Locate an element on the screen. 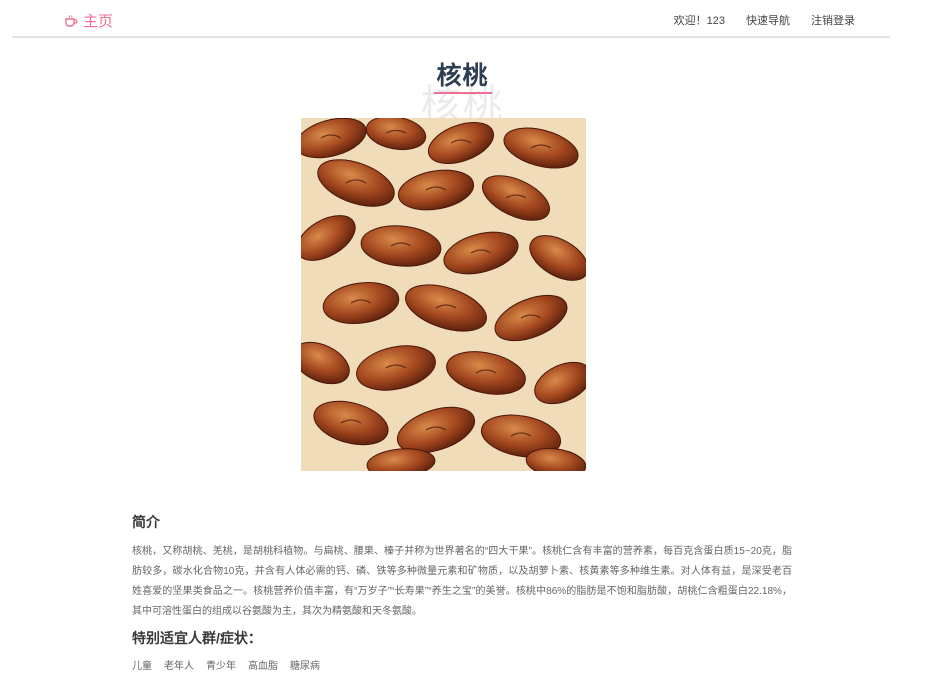 Image resolution: width=925 pixels, height=684 pixels. quick-nav-link: 快速导航 is located at coordinates (768, 20).